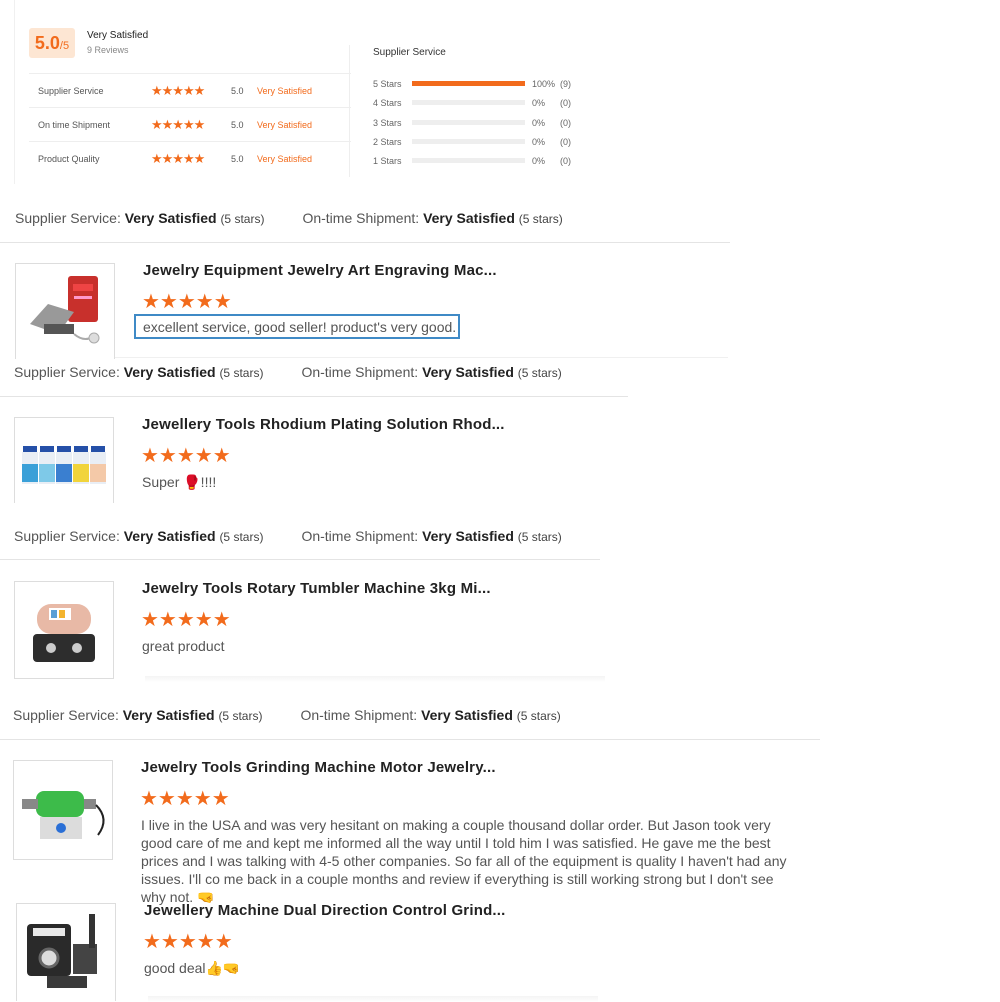 This screenshot has width=1000, height=1002. I want to click on plating-solution-bottles-image, so click(64, 465).